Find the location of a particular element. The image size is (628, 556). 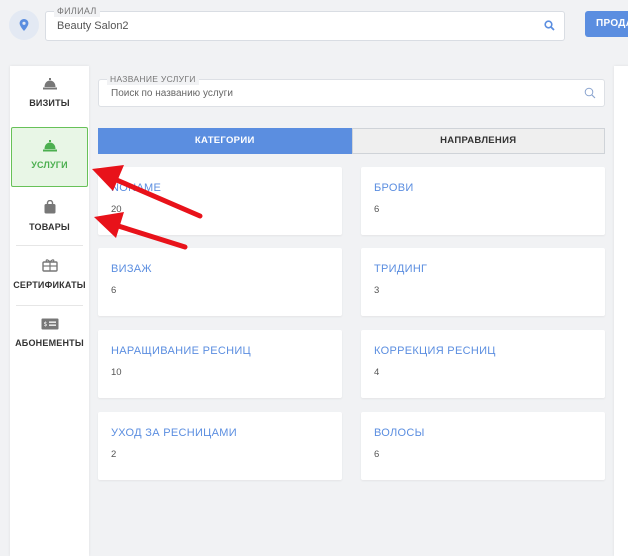

sidebar-item-label: ТОВАРЫ is located at coordinates (49, 227).